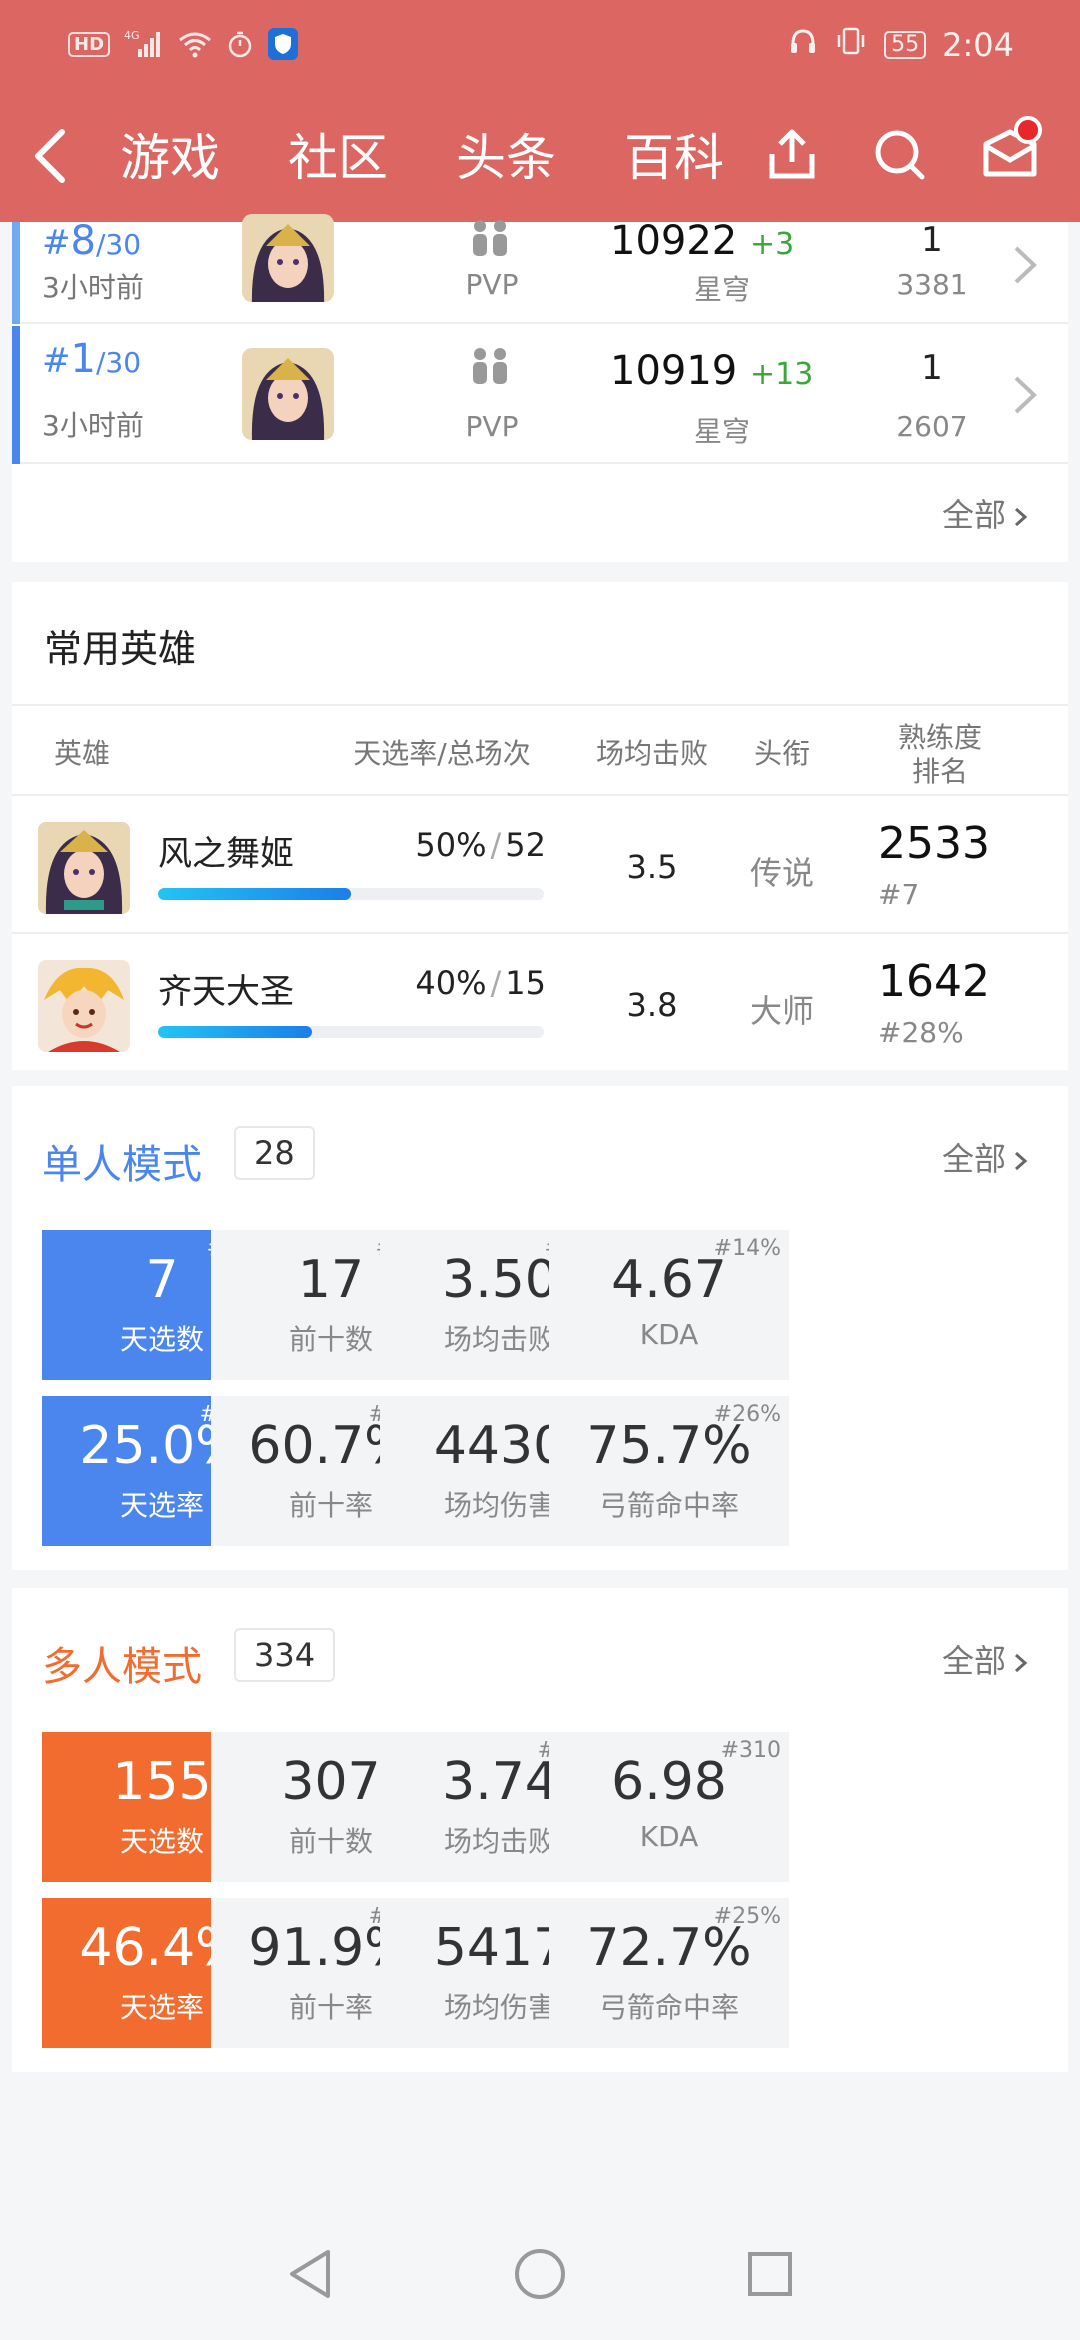 The height and width of the screenshot is (2340, 1080). Describe the element at coordinates (669, 1280) in the screenshot. I see `stat-value: 4.67` at that location.